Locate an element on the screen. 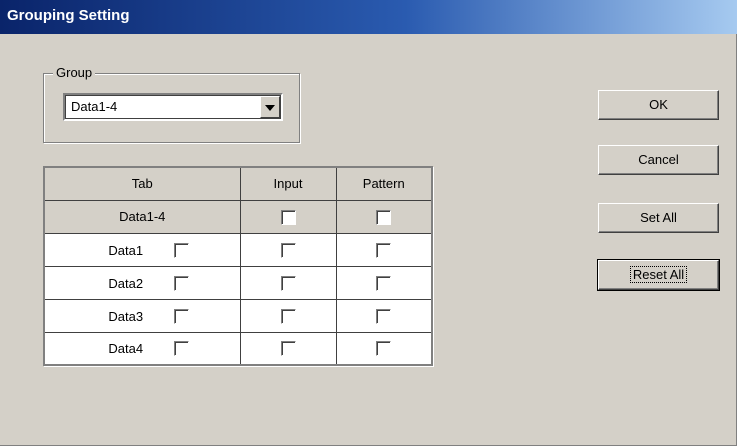 The height and width of the screenshot is (446, 737). group-legend: Group is located at coordinates (74, 73).